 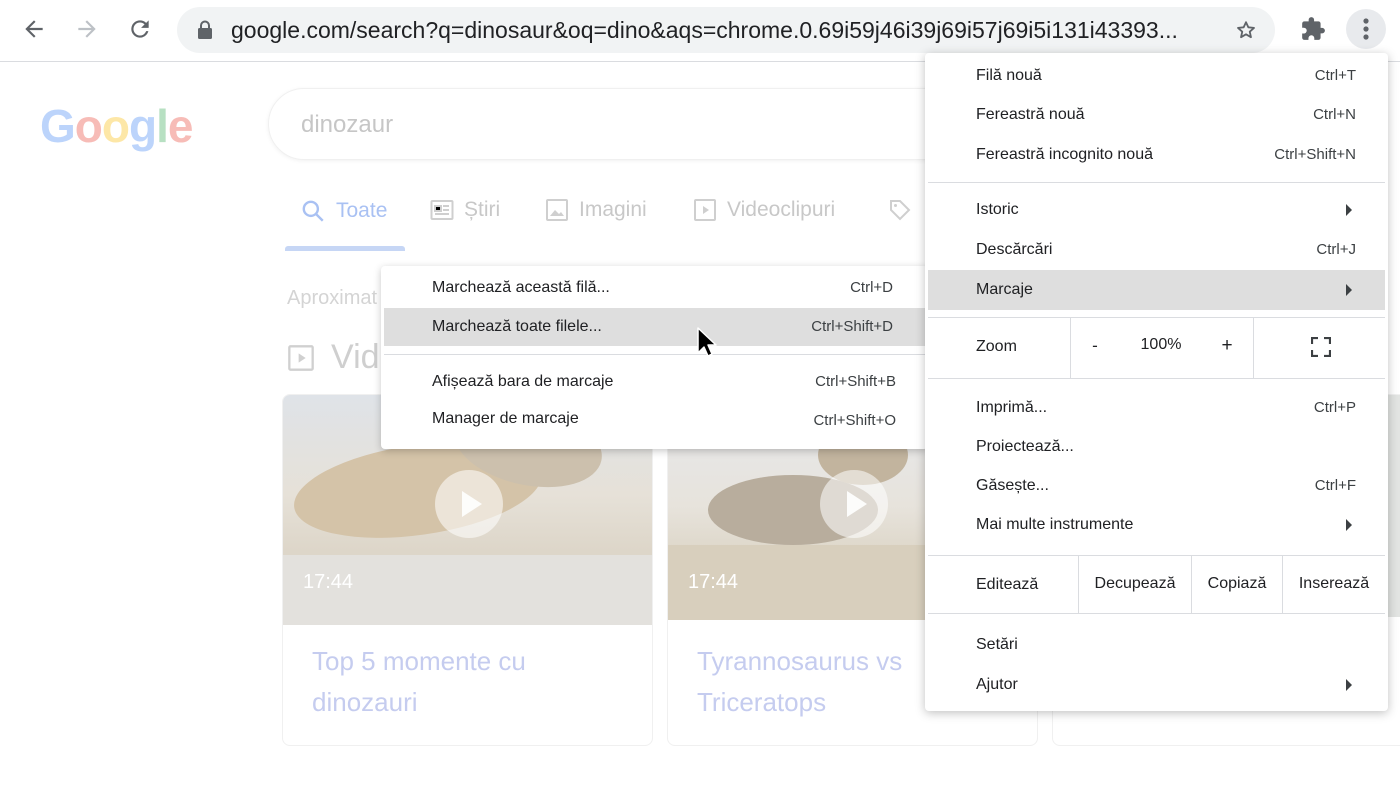 I want to click on lock-icon, so click(x=205, y=29).